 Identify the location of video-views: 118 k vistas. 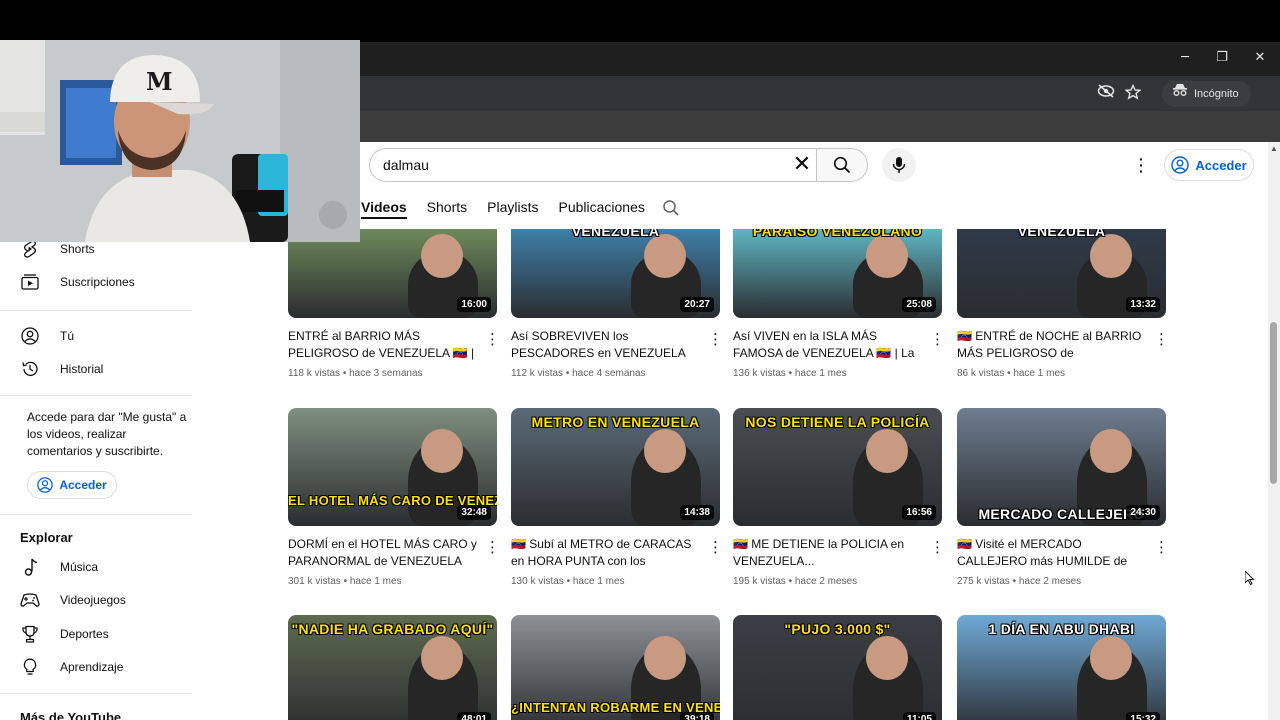
(314, 373).